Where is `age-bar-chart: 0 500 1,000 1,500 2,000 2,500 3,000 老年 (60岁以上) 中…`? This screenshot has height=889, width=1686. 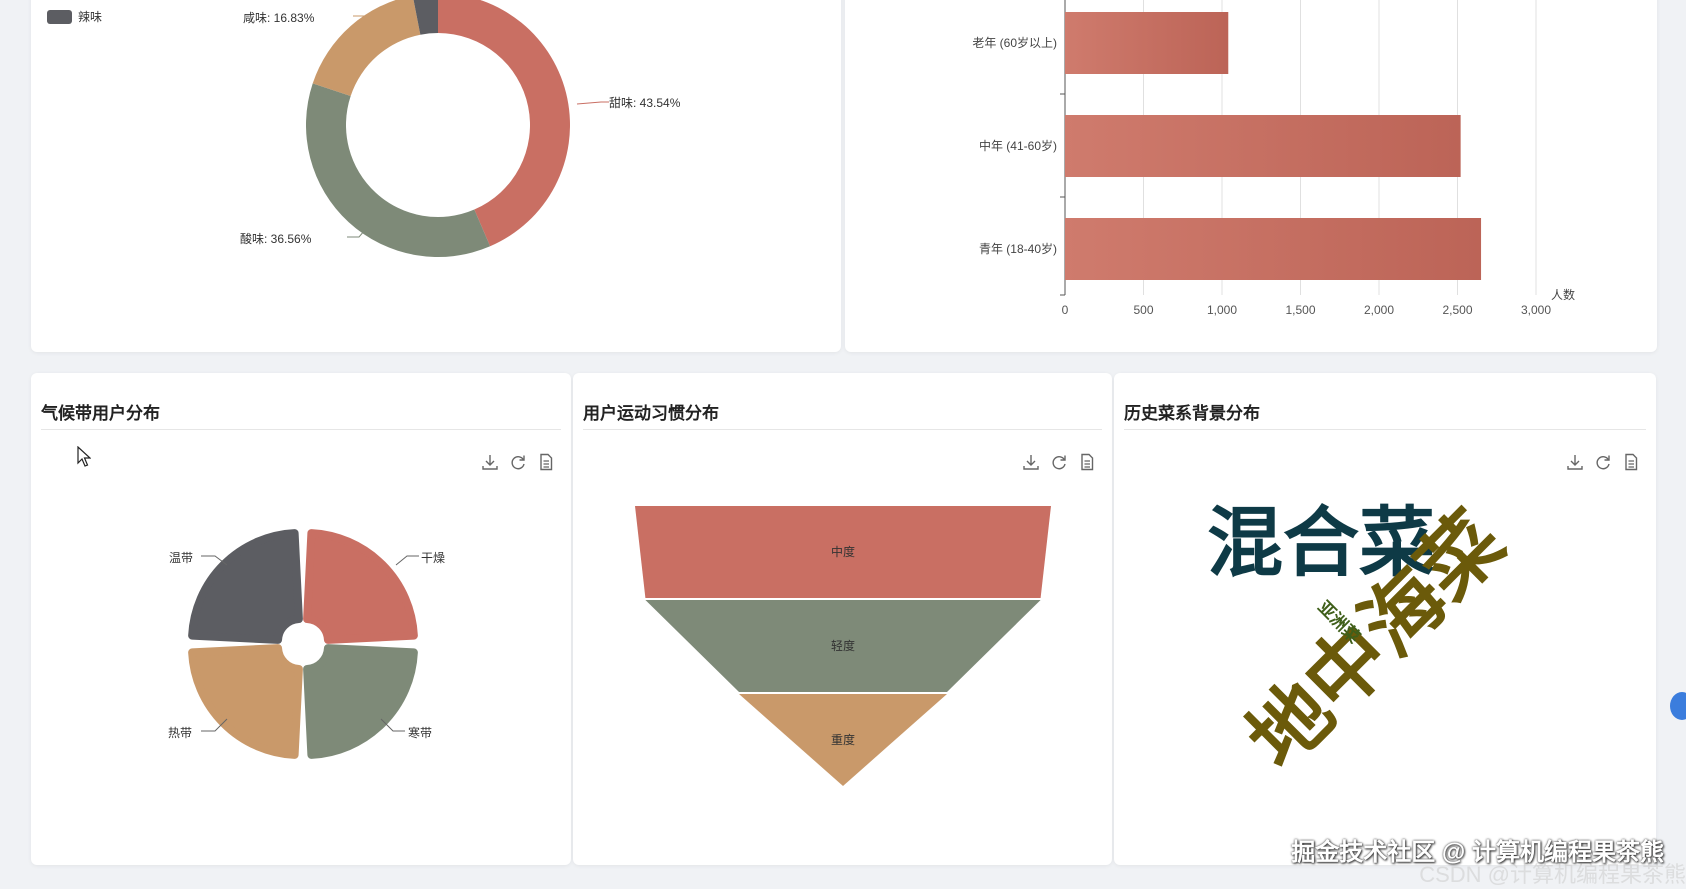 age-bar-chart: 0 500 1,000 1,500 2,000 2,500 3,000 老年 (60岁以上) 中… is located at coordinates (1273, 158).